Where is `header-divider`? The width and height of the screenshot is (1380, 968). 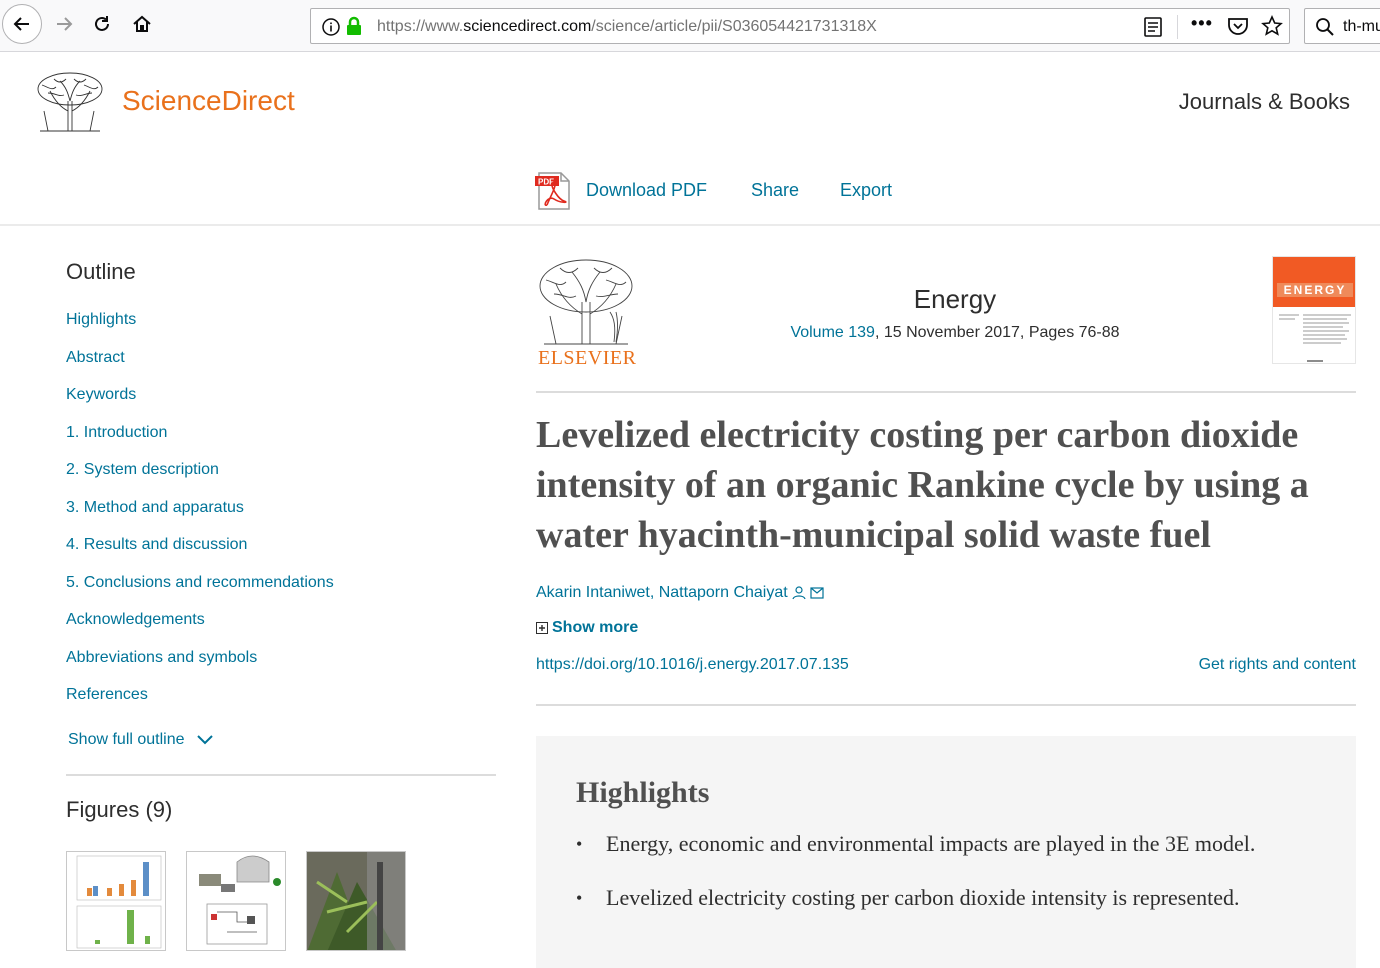 header-divider is located at coordinates (946, 392).